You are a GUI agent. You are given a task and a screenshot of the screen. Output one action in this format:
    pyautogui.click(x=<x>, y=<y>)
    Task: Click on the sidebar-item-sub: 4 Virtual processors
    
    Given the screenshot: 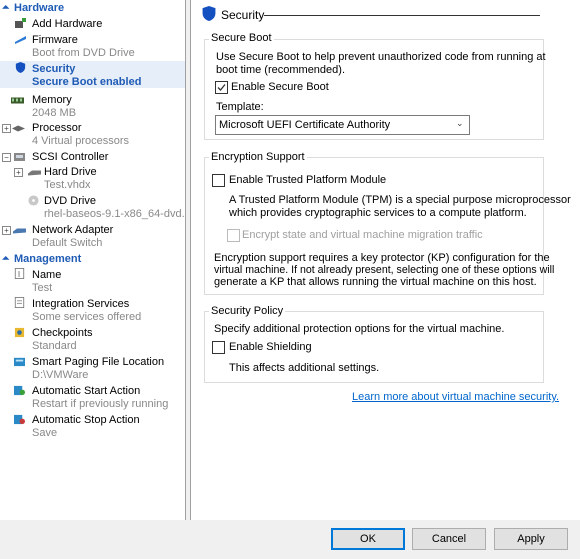 What is the action you would take?
    pyautogui.click(x=81, y=141)
    